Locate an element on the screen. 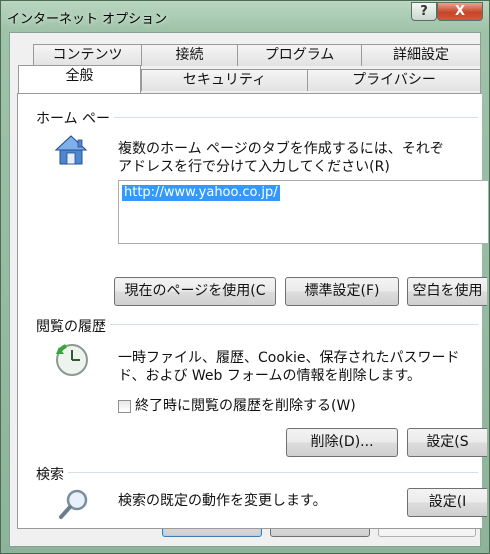 Image resolution: width=490 pixels, height=554 pixels. close-button: X is located at coordinates (460, 11).